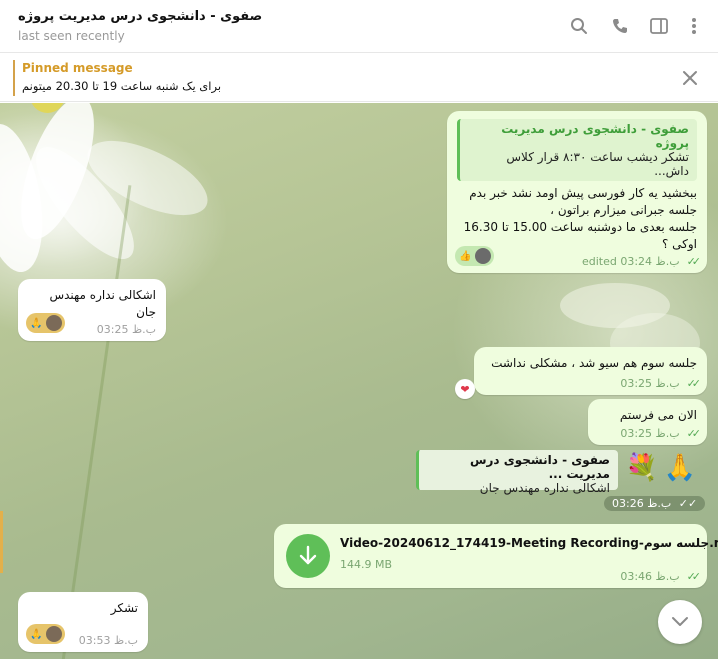 This screenshot has width=718, height=659. I want to click on search-icon, so click(579, 26).